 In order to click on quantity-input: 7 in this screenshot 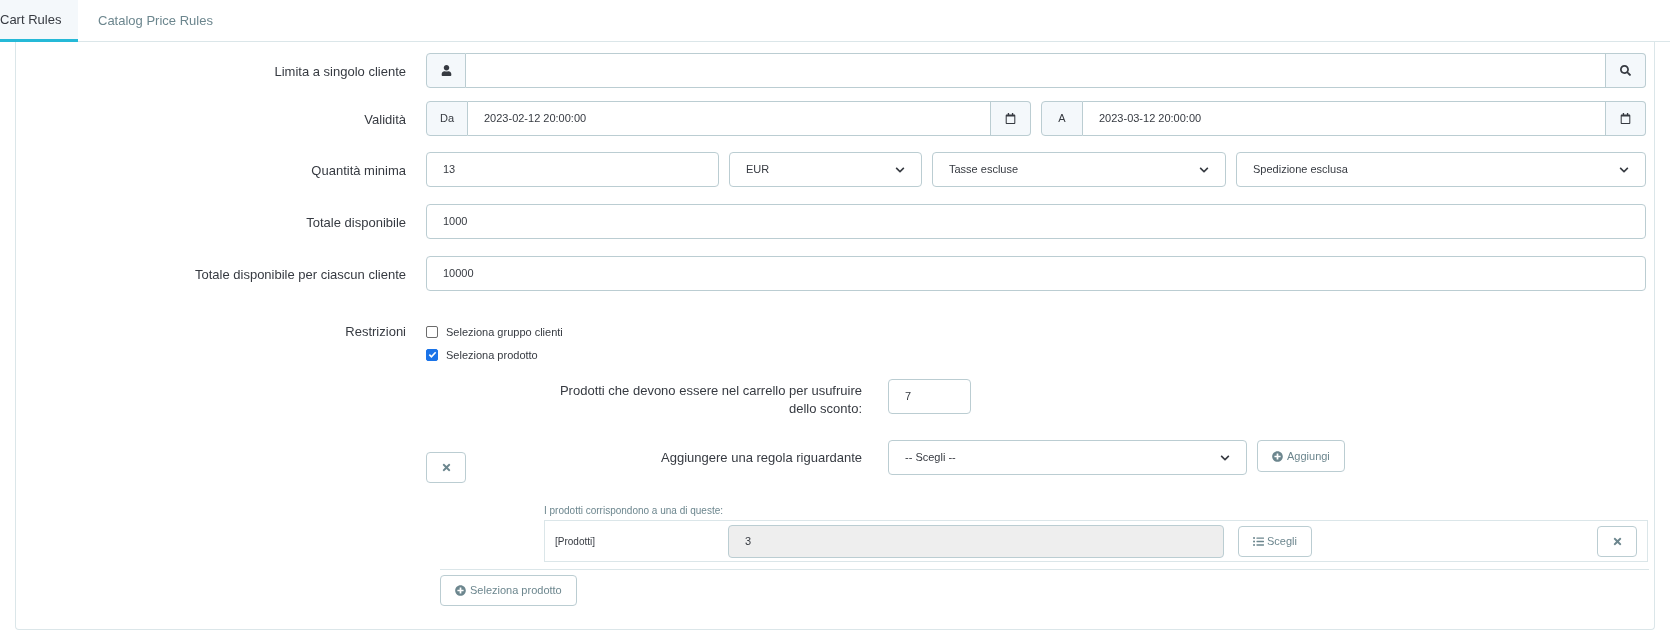, I will do `click(929, 396)`.